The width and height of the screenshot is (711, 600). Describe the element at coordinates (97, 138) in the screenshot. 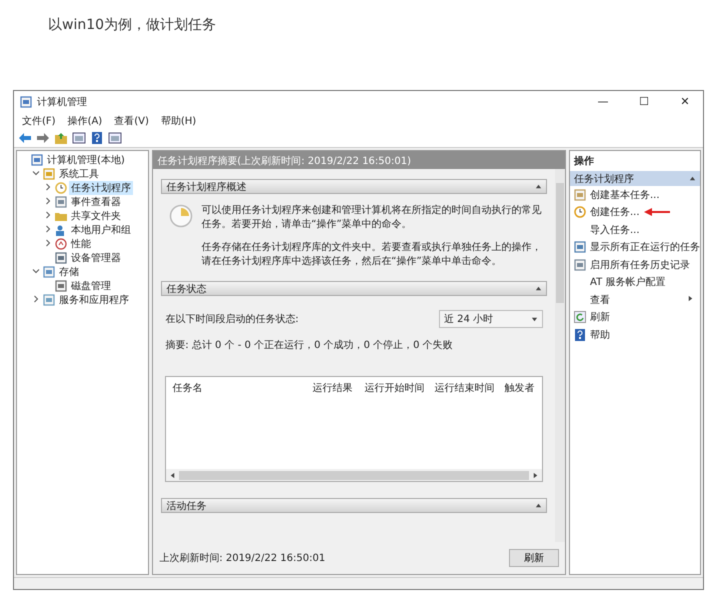

I see `help-icon` at that location.